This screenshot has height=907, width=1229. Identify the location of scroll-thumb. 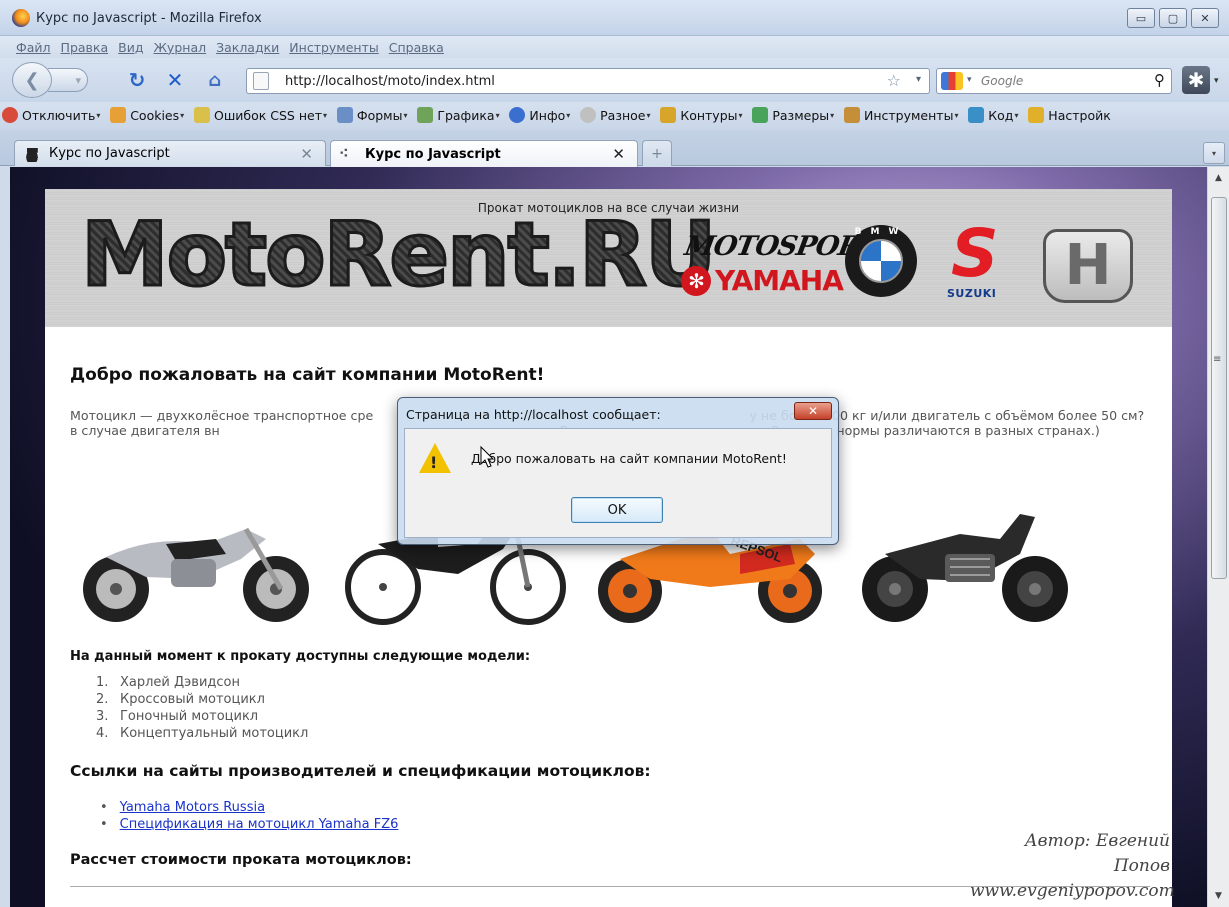
(1219, 388).